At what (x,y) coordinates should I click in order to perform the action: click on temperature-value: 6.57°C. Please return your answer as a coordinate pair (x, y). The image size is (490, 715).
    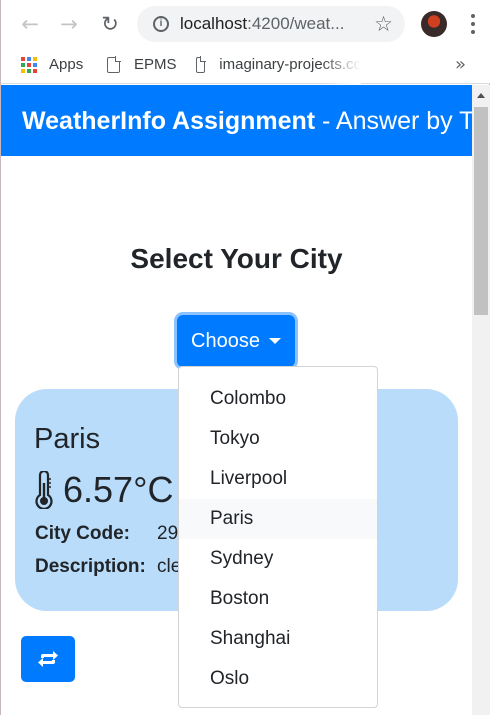
    Looking at the image, I should click on (118, 489).